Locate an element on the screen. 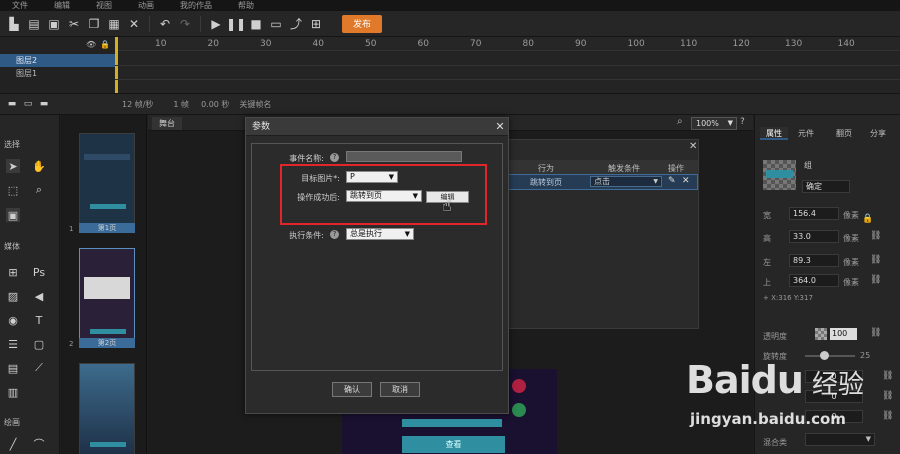  behavior-table-header: 行为 触发条件 操作 is located at coordinates (594, 167).